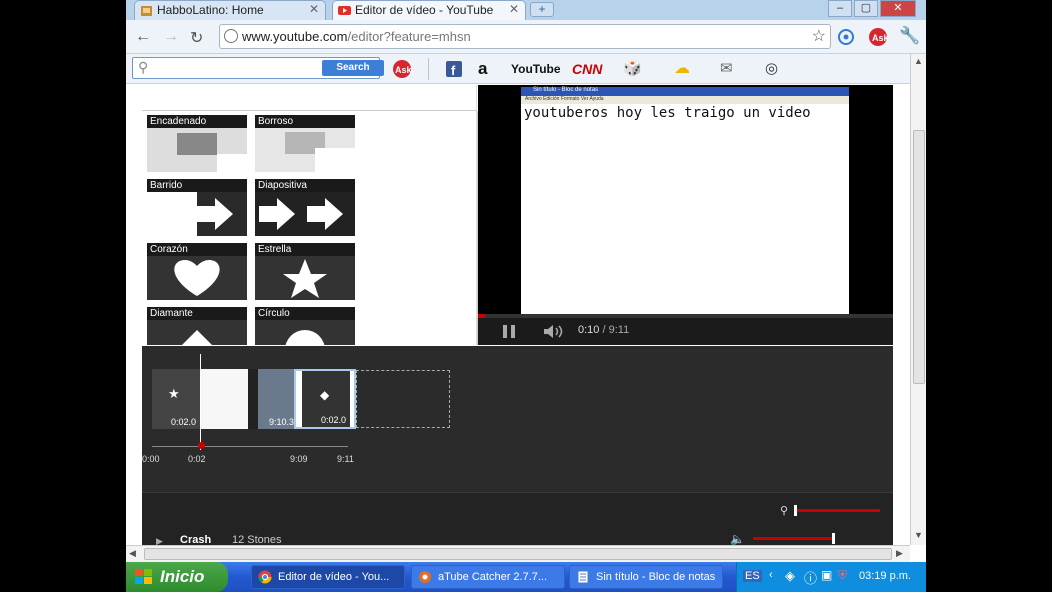 The image size is (1052, 592). I want to click on task-notepad: Sin título - Bloc de notas, so click(646, 577).